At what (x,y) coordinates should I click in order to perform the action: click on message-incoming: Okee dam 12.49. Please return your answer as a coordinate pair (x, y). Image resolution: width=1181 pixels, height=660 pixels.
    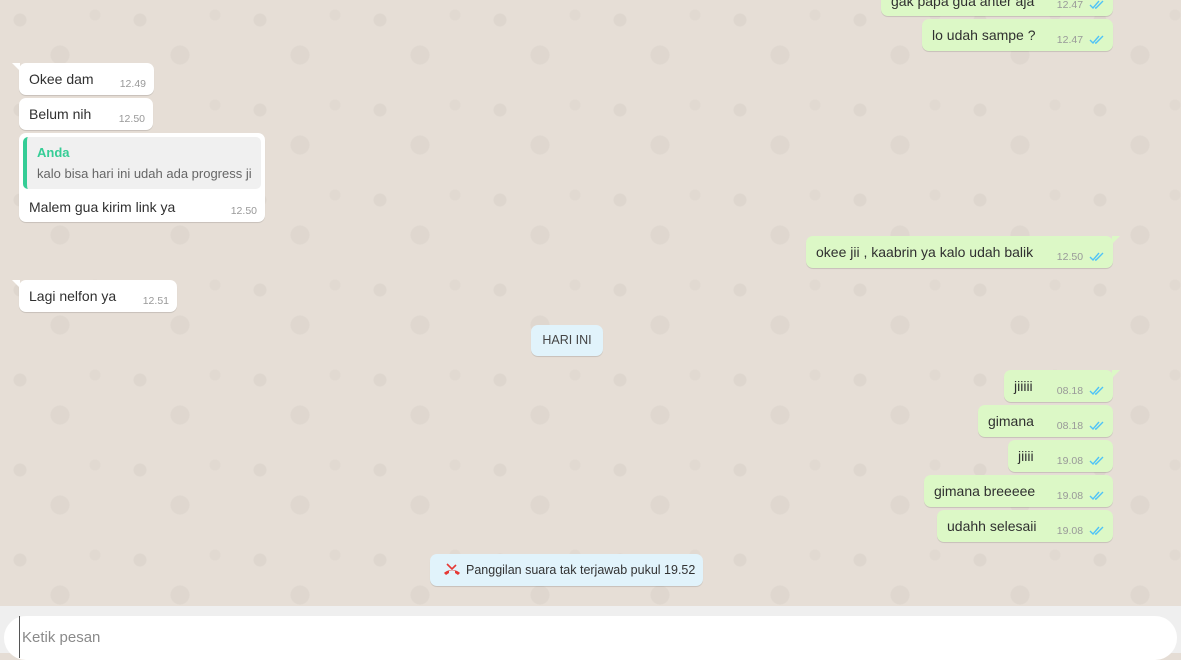
    Looking at the image, I should click on (83, 79).